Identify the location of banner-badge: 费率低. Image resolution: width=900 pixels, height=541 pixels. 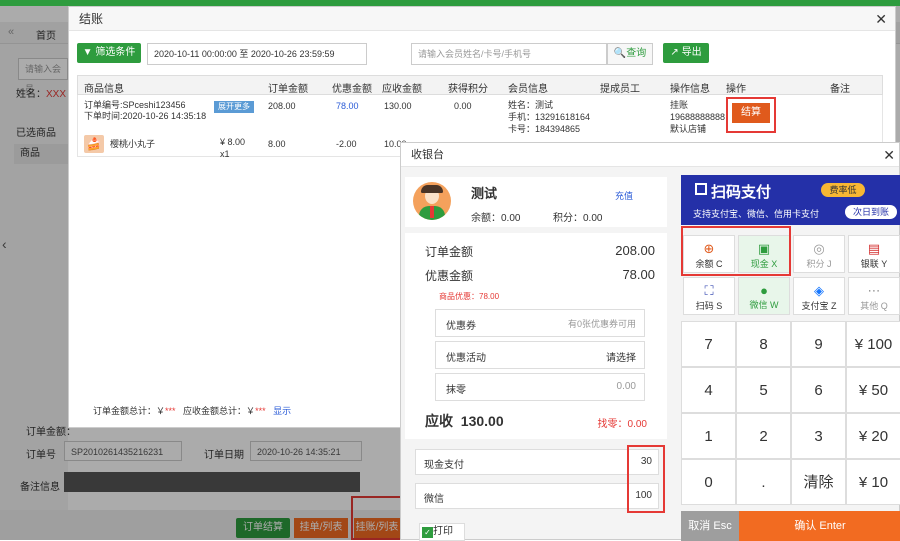
(843, 190).